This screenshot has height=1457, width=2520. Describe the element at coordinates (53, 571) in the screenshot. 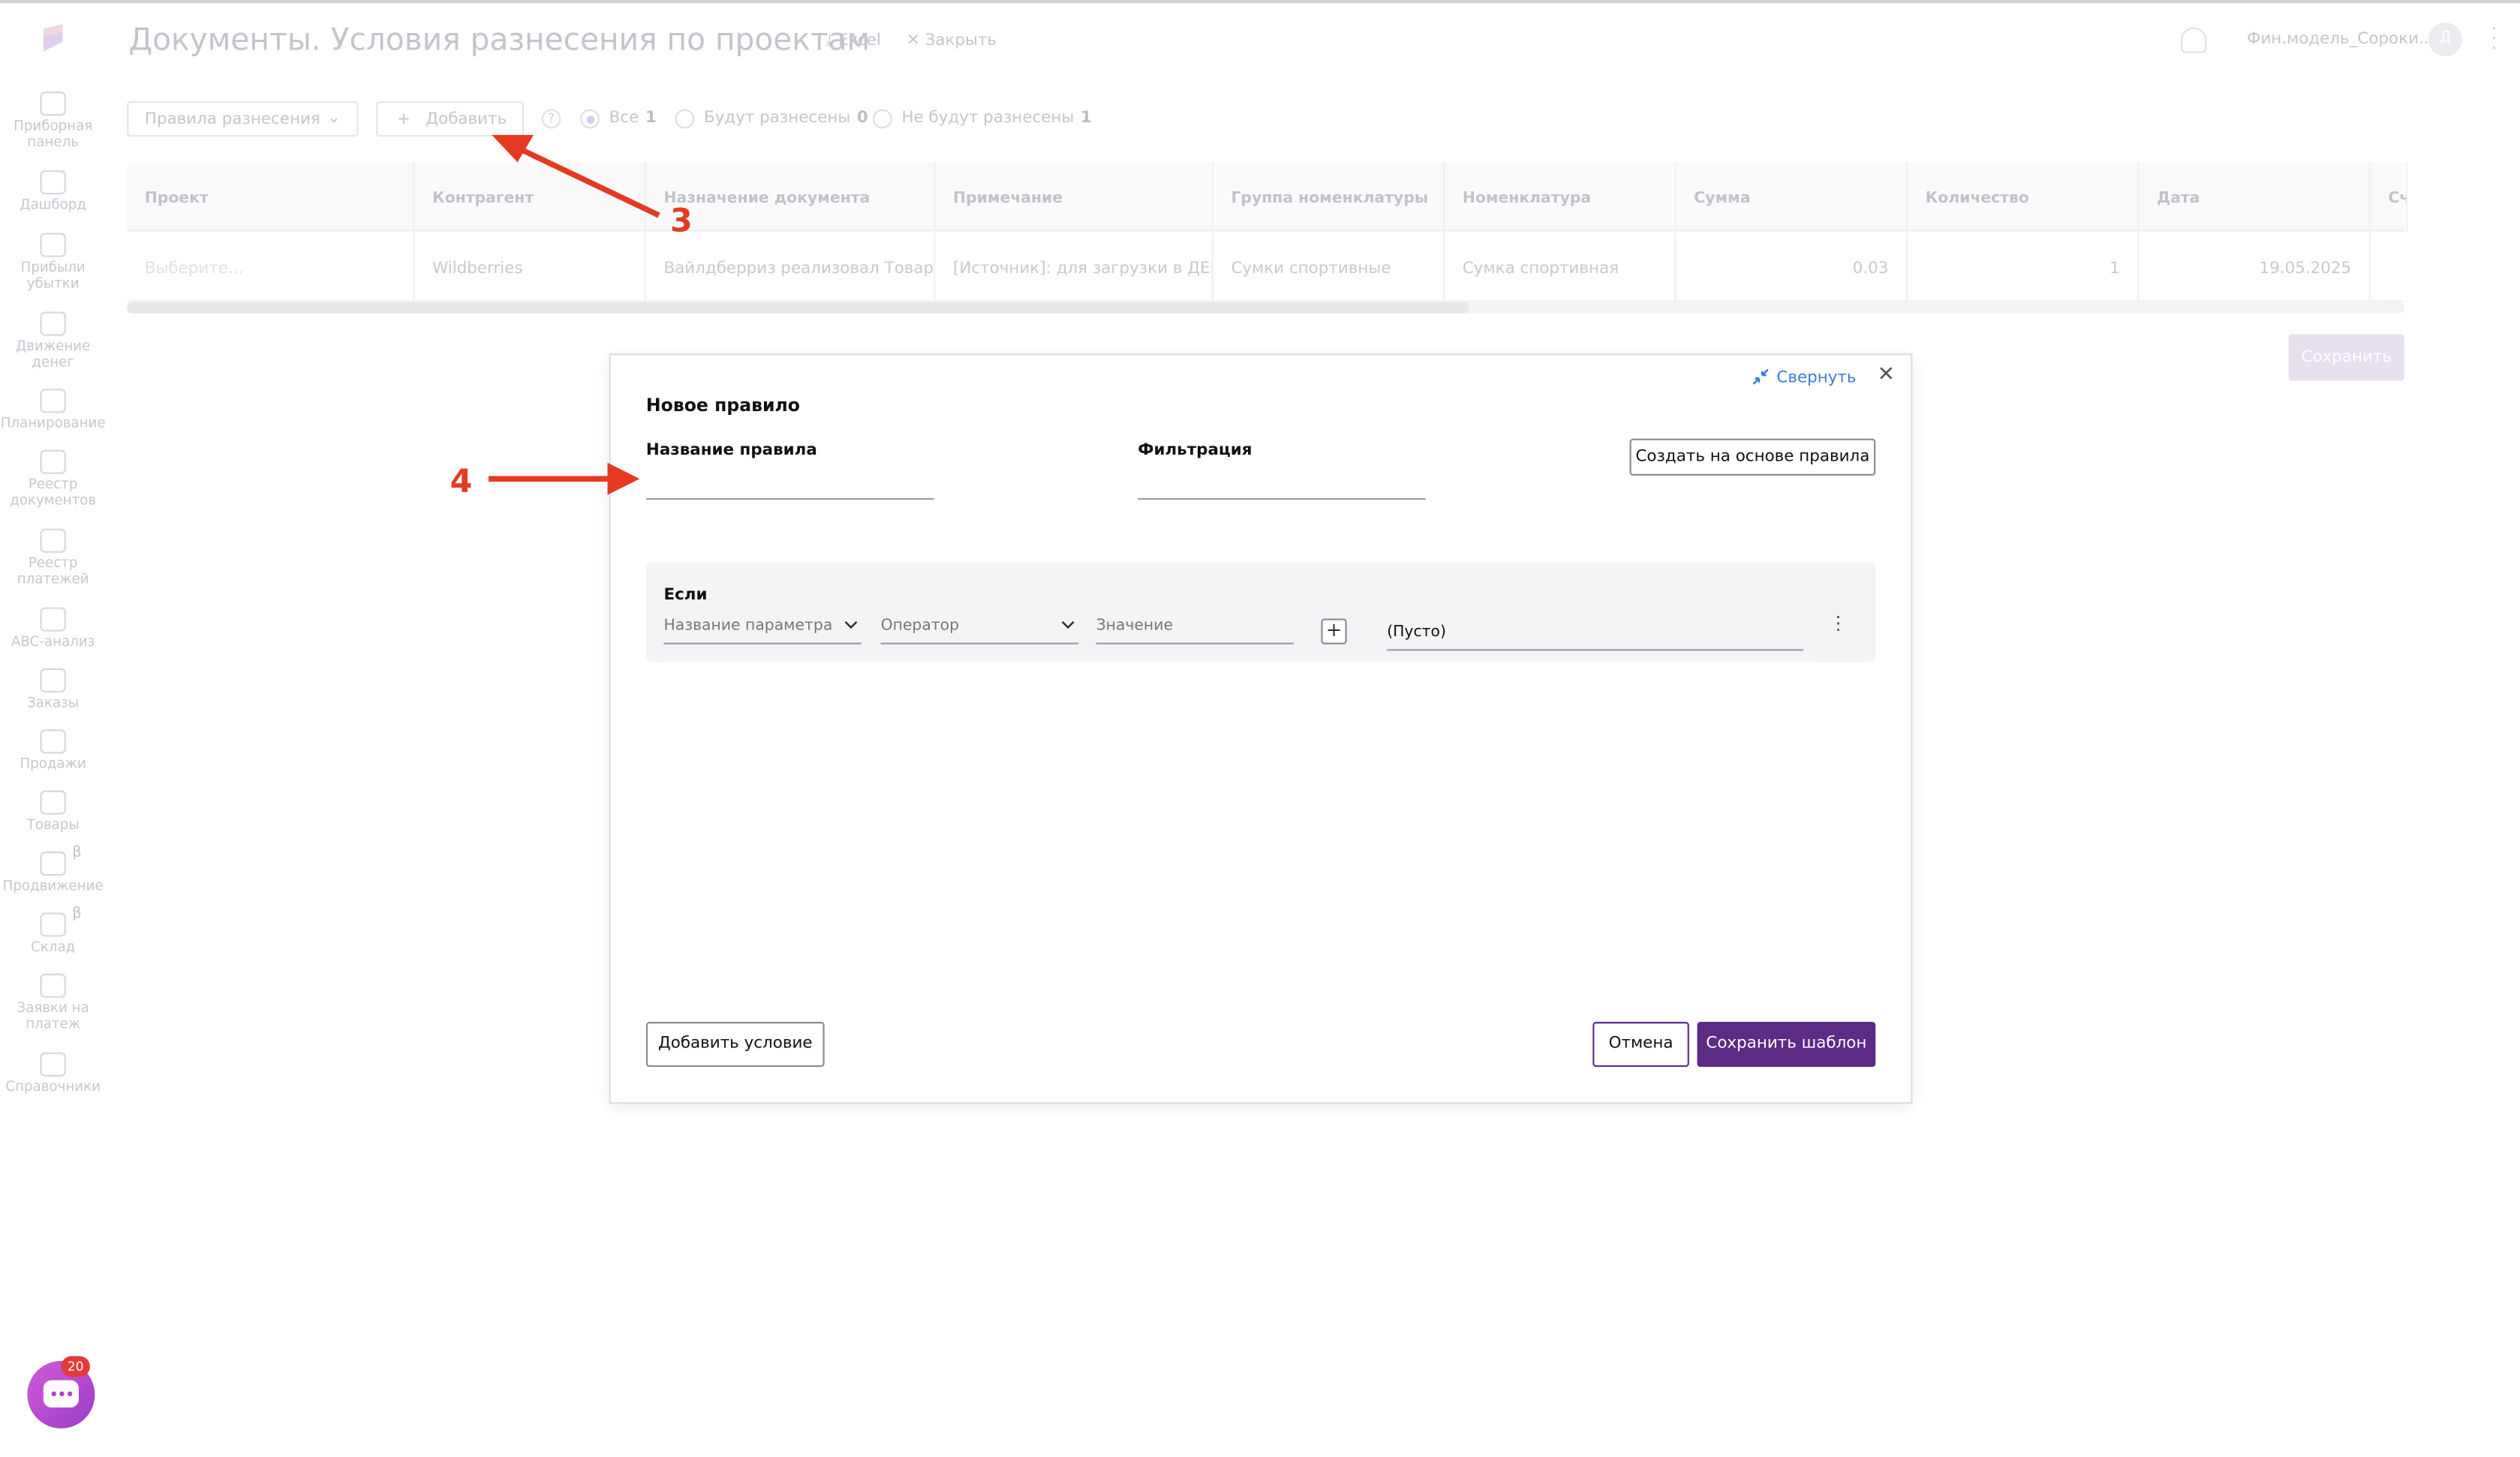

I see `sidebar-item-label: Реестр платежей` at that location.